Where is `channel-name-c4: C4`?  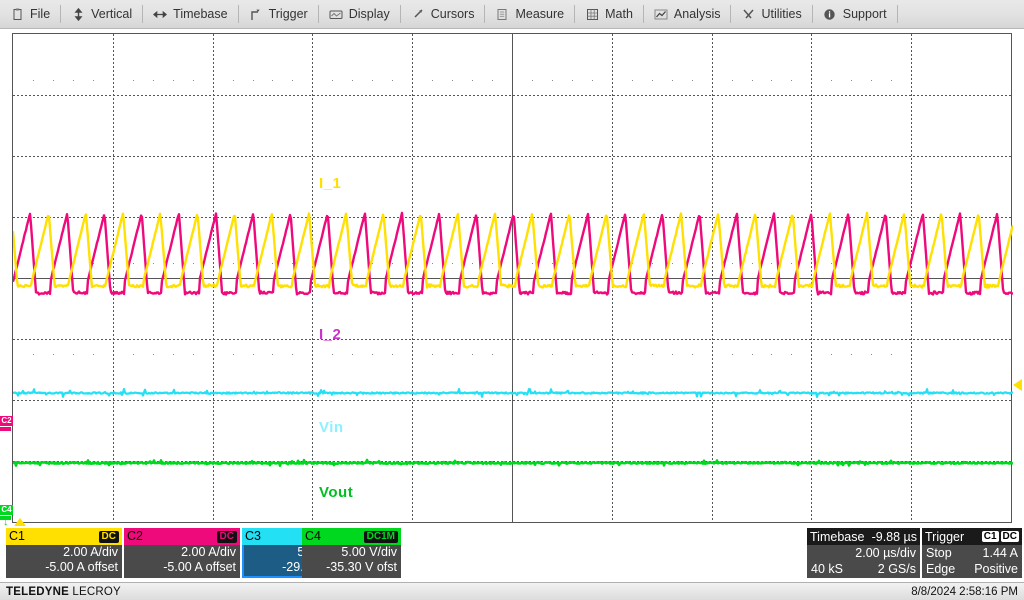 channel-name-c4: C4 is located at coordinates (313, 536).